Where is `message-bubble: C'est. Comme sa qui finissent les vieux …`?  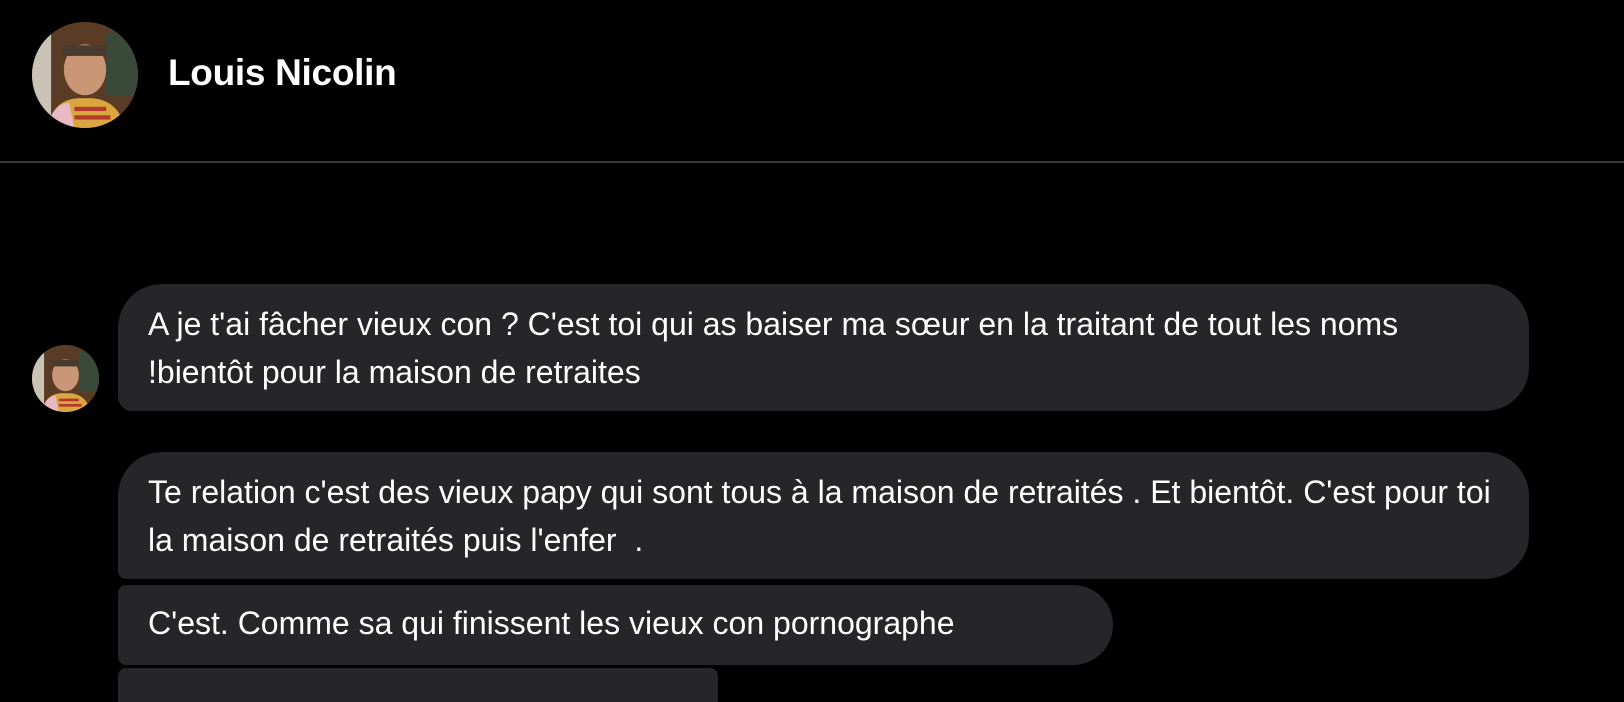
message-bubble: C'est. Comme sa qui finissent les vieux … is located at coordinates (615, 625).